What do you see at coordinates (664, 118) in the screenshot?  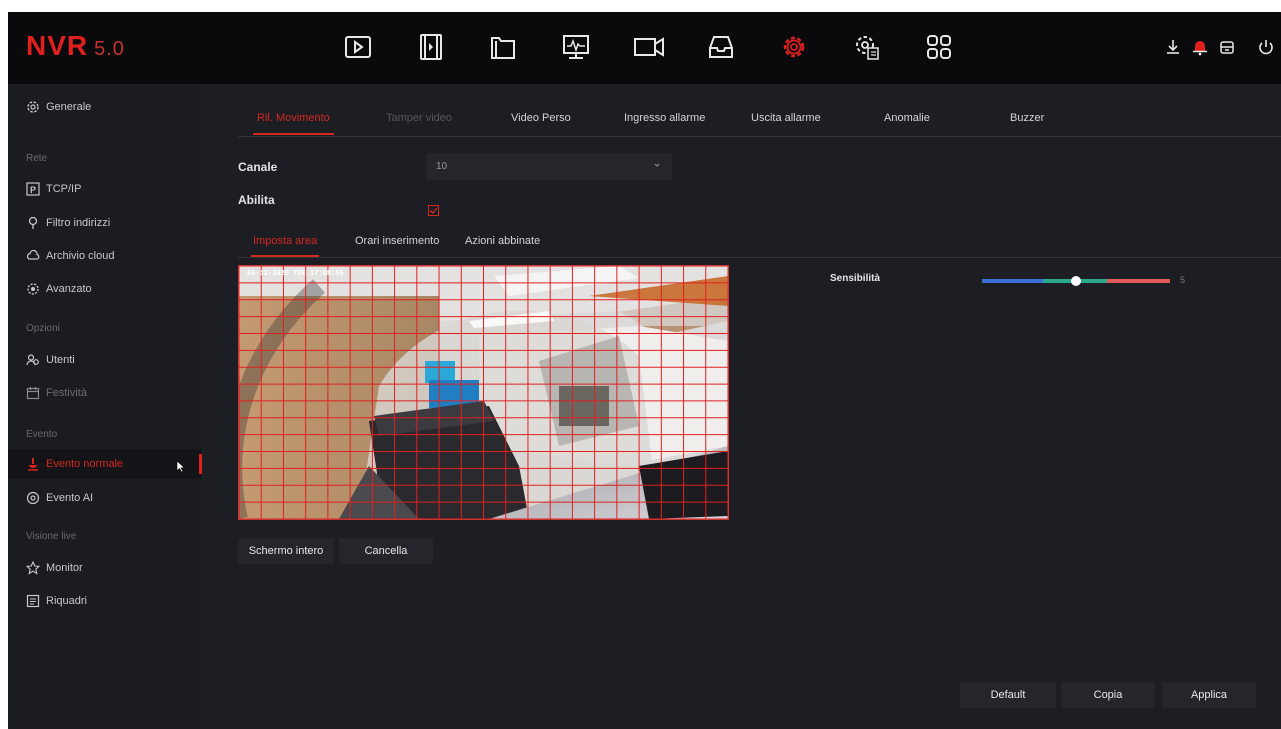 I see `tab-ingresso-allarme: Ingresso allarme` at bounding box center [664, 118].